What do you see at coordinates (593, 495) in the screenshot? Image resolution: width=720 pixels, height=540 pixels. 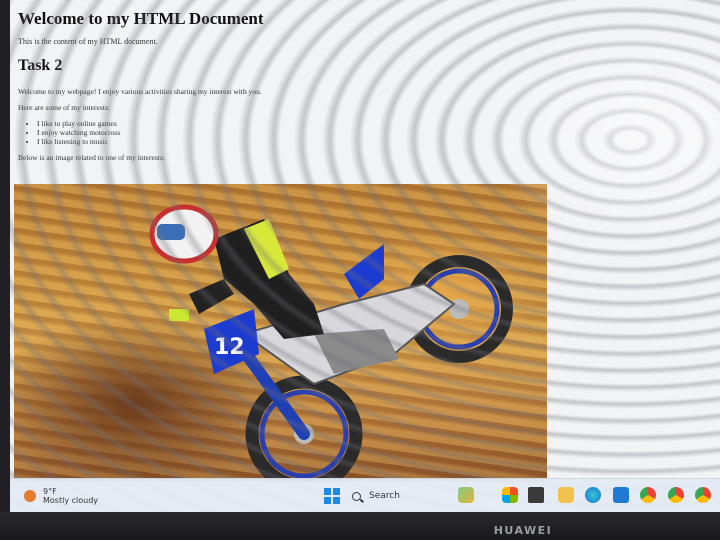 I see `edge-browser-icon` at bounding box center [593, 495].